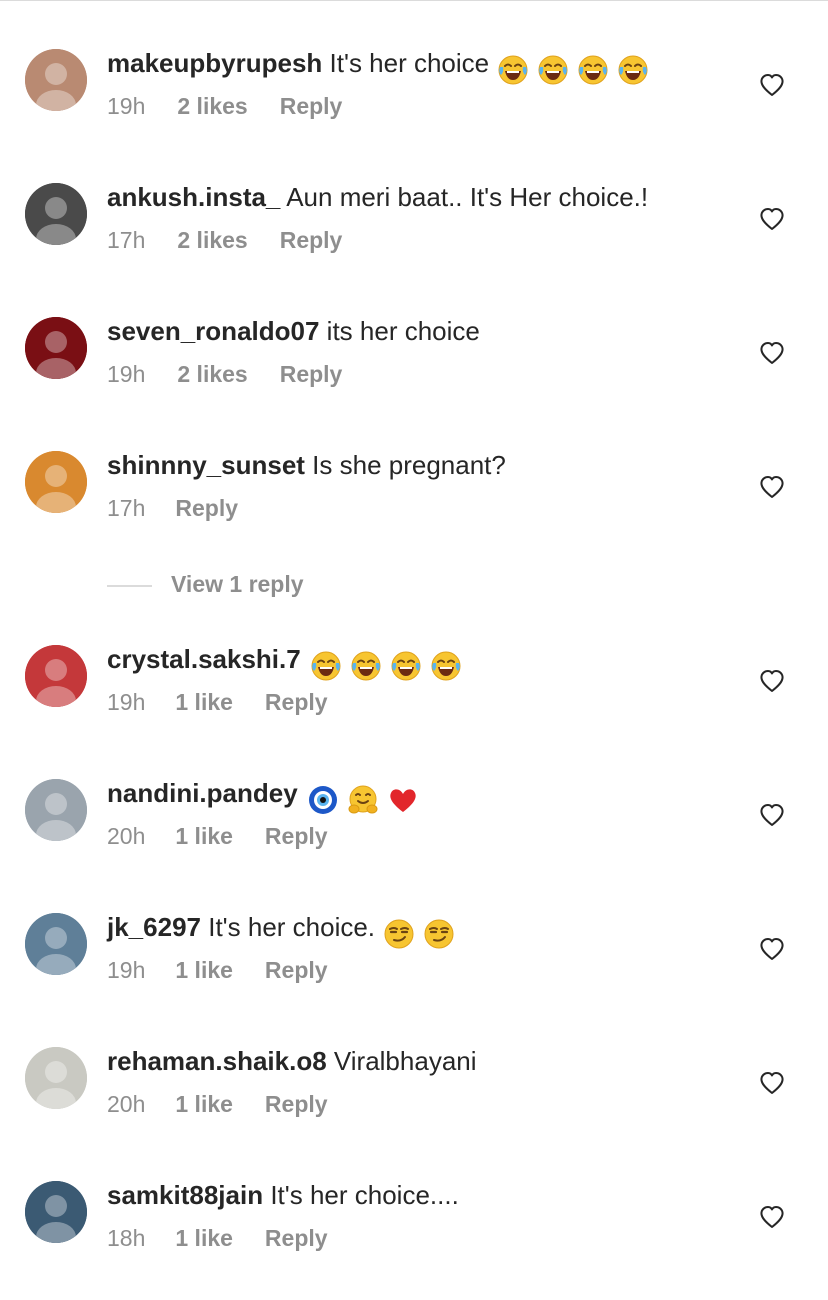 The width and height of the screenshot is (828, 1300). I want to click on comment-meta: 17h 2 likes Reply, so click(224, 240).